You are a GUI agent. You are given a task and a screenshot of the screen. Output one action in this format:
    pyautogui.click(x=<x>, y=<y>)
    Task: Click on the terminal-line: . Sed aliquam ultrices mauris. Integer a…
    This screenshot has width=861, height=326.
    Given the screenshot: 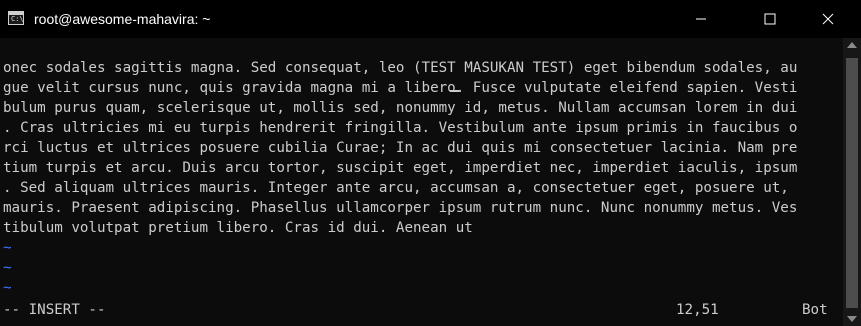 What is the action you would take?
    pyautogui.click(x=396, y=188)
    